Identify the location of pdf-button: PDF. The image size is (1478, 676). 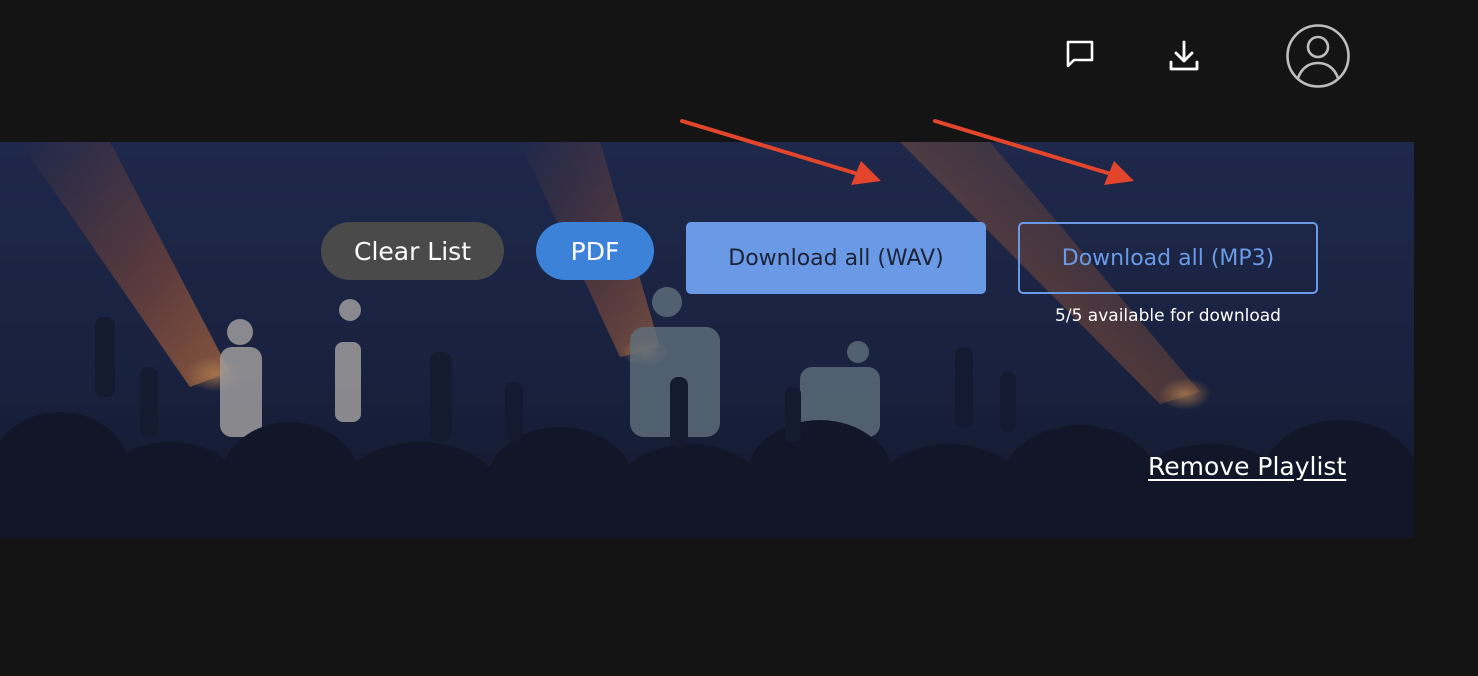
(595, 251).